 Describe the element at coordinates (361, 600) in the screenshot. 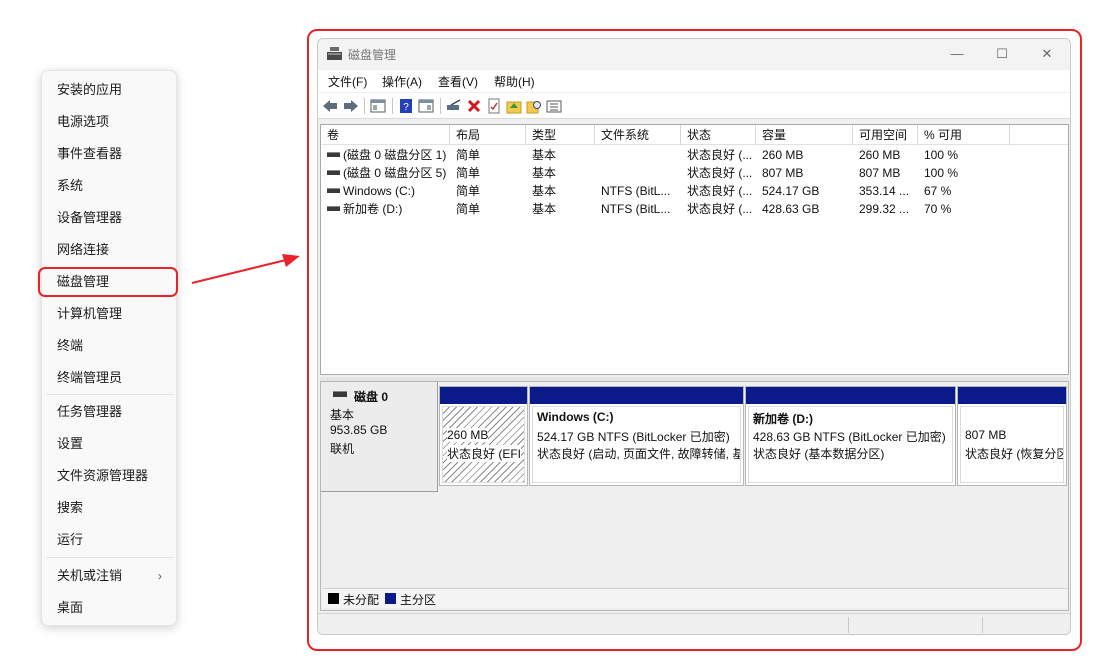

I see `legend-unallocated-label: 未分配` at that location.